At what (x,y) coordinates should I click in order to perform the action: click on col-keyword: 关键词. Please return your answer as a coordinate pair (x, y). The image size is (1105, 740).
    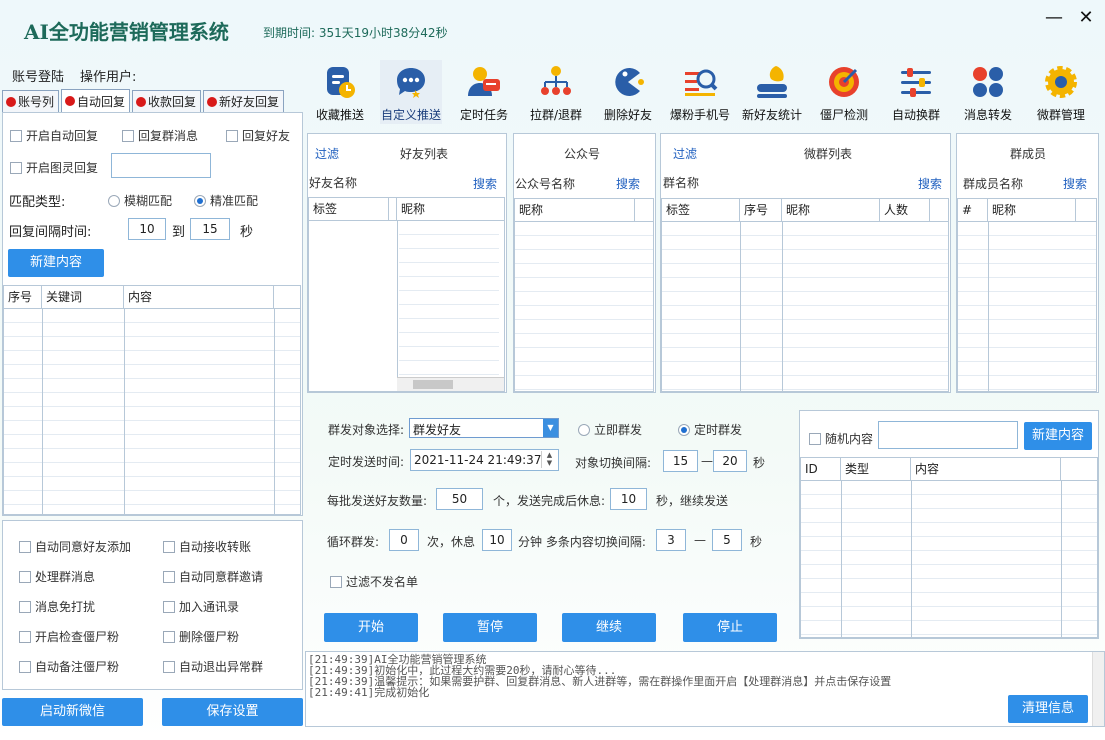
    Looking at the image, I should click on (83, 297).